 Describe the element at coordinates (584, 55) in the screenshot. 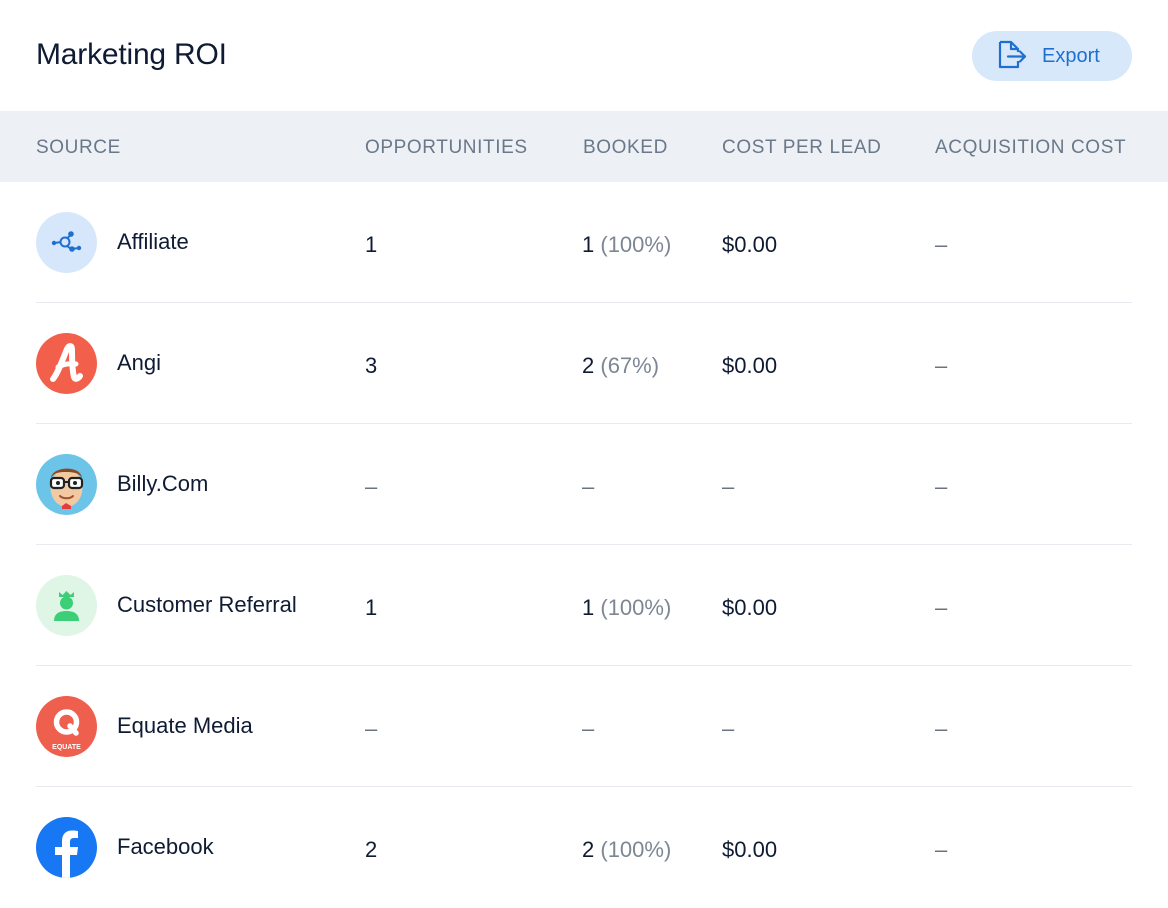

I see `page-header: Marketing ROI Export` at that location.